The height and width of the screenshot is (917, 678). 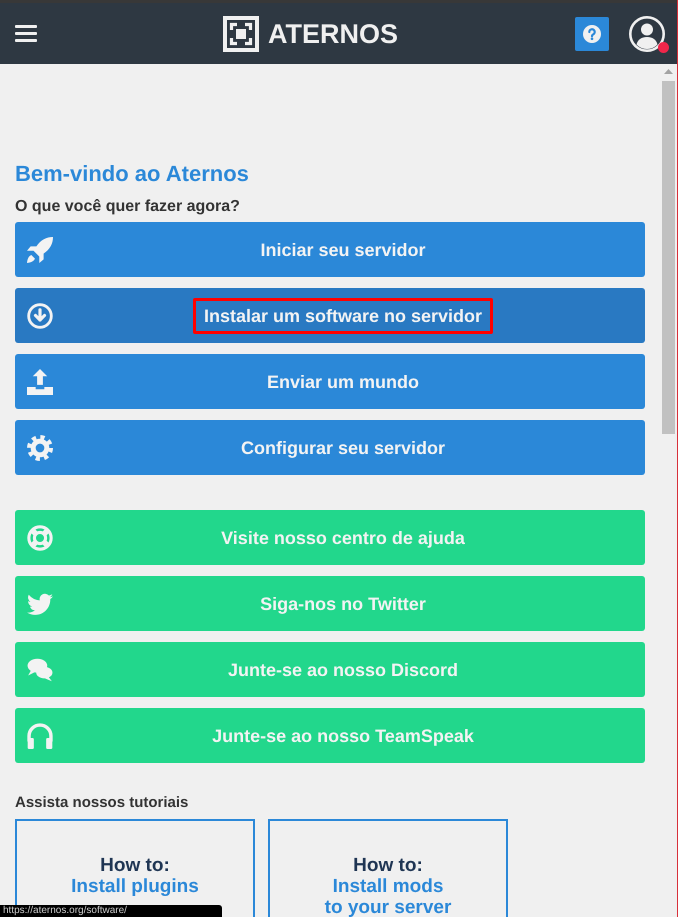 What do you see at coordinates (135, 886) in the screenshot?
I see `tutorial-title: Install plugins` at bounding box center [135, 886].